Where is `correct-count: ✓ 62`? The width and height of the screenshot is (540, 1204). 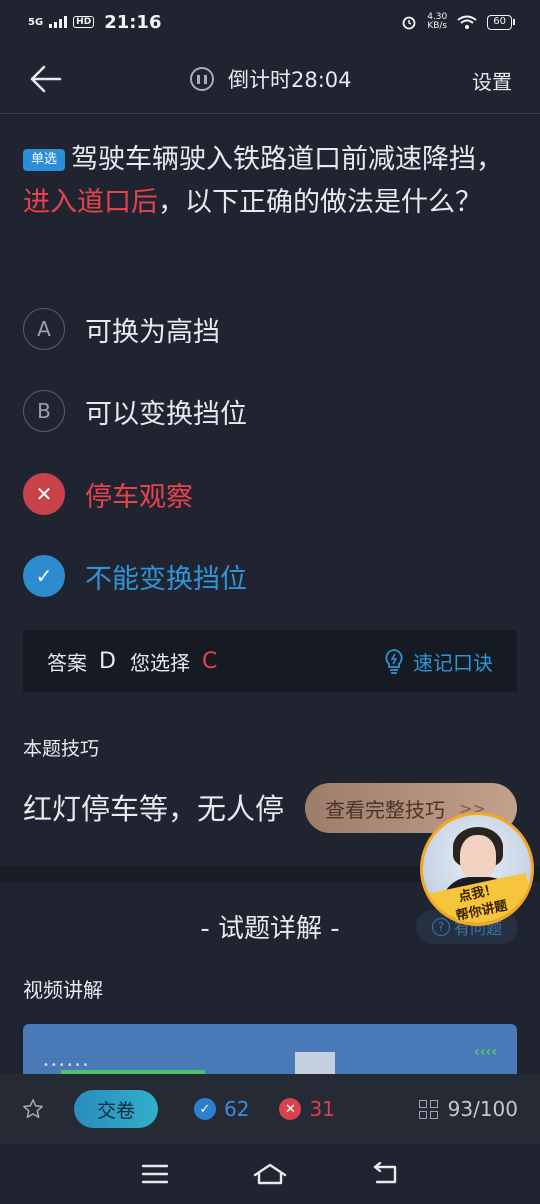
correct-count: ✓ 62 is located at coordinates (221, 1109).